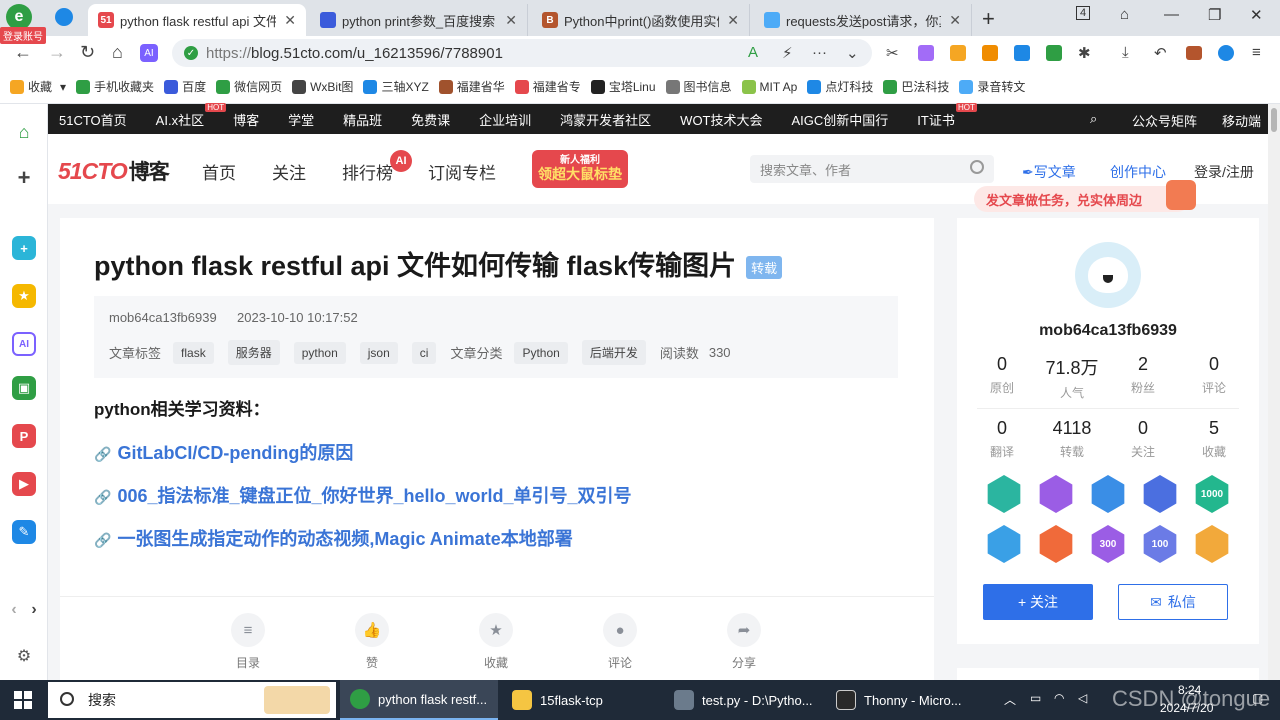  I want to click on battery-icon: ▭, so click(1035, 698).